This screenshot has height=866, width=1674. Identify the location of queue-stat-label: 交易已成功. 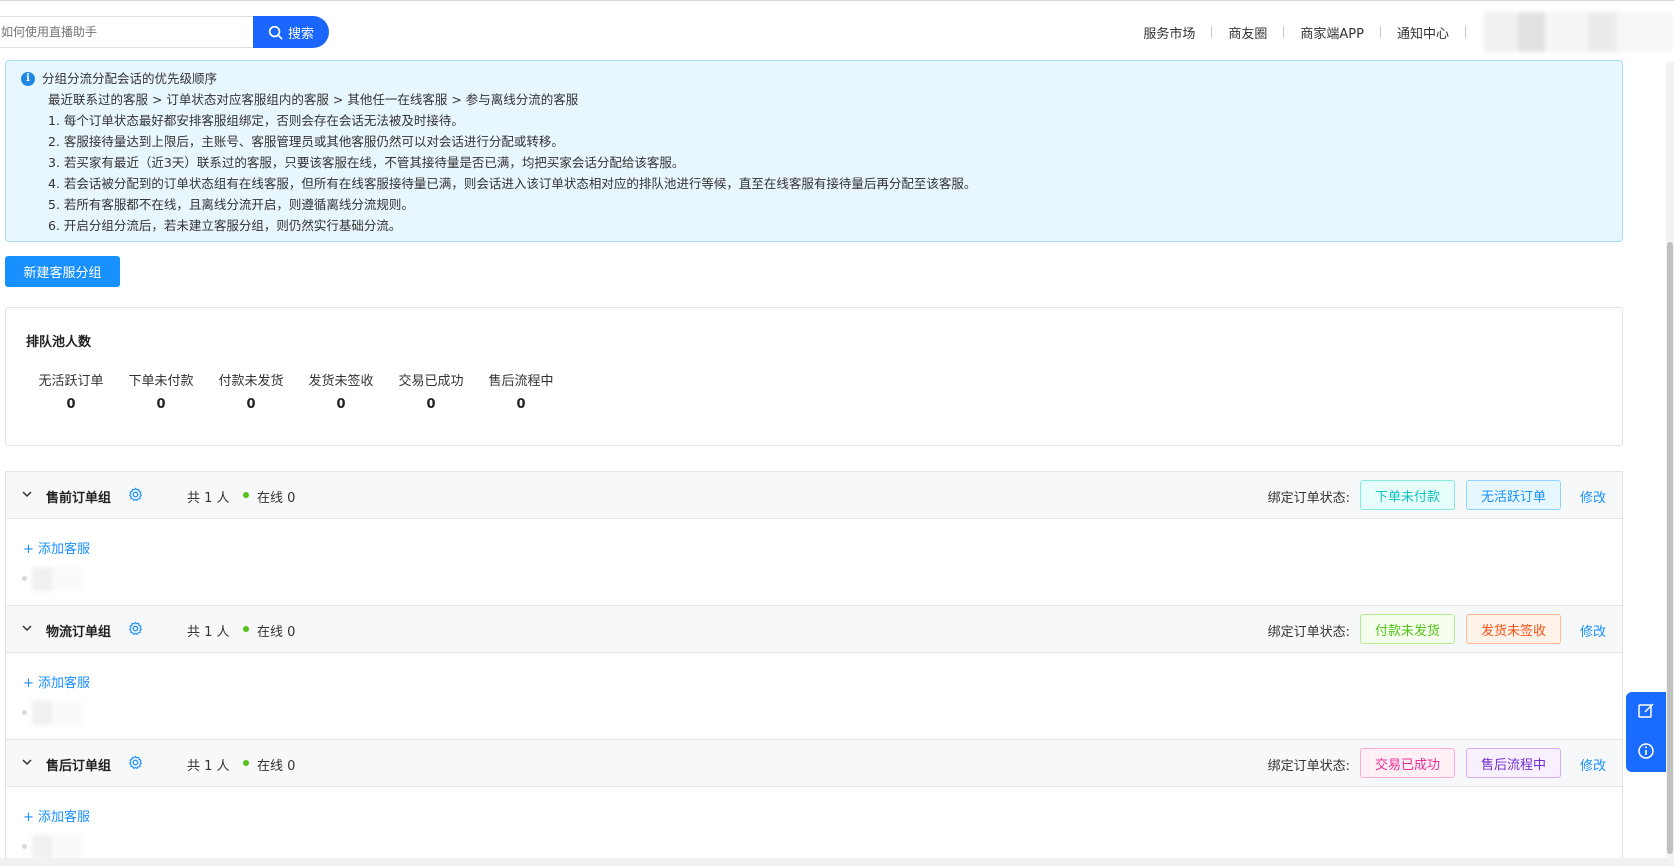
(431, 381).